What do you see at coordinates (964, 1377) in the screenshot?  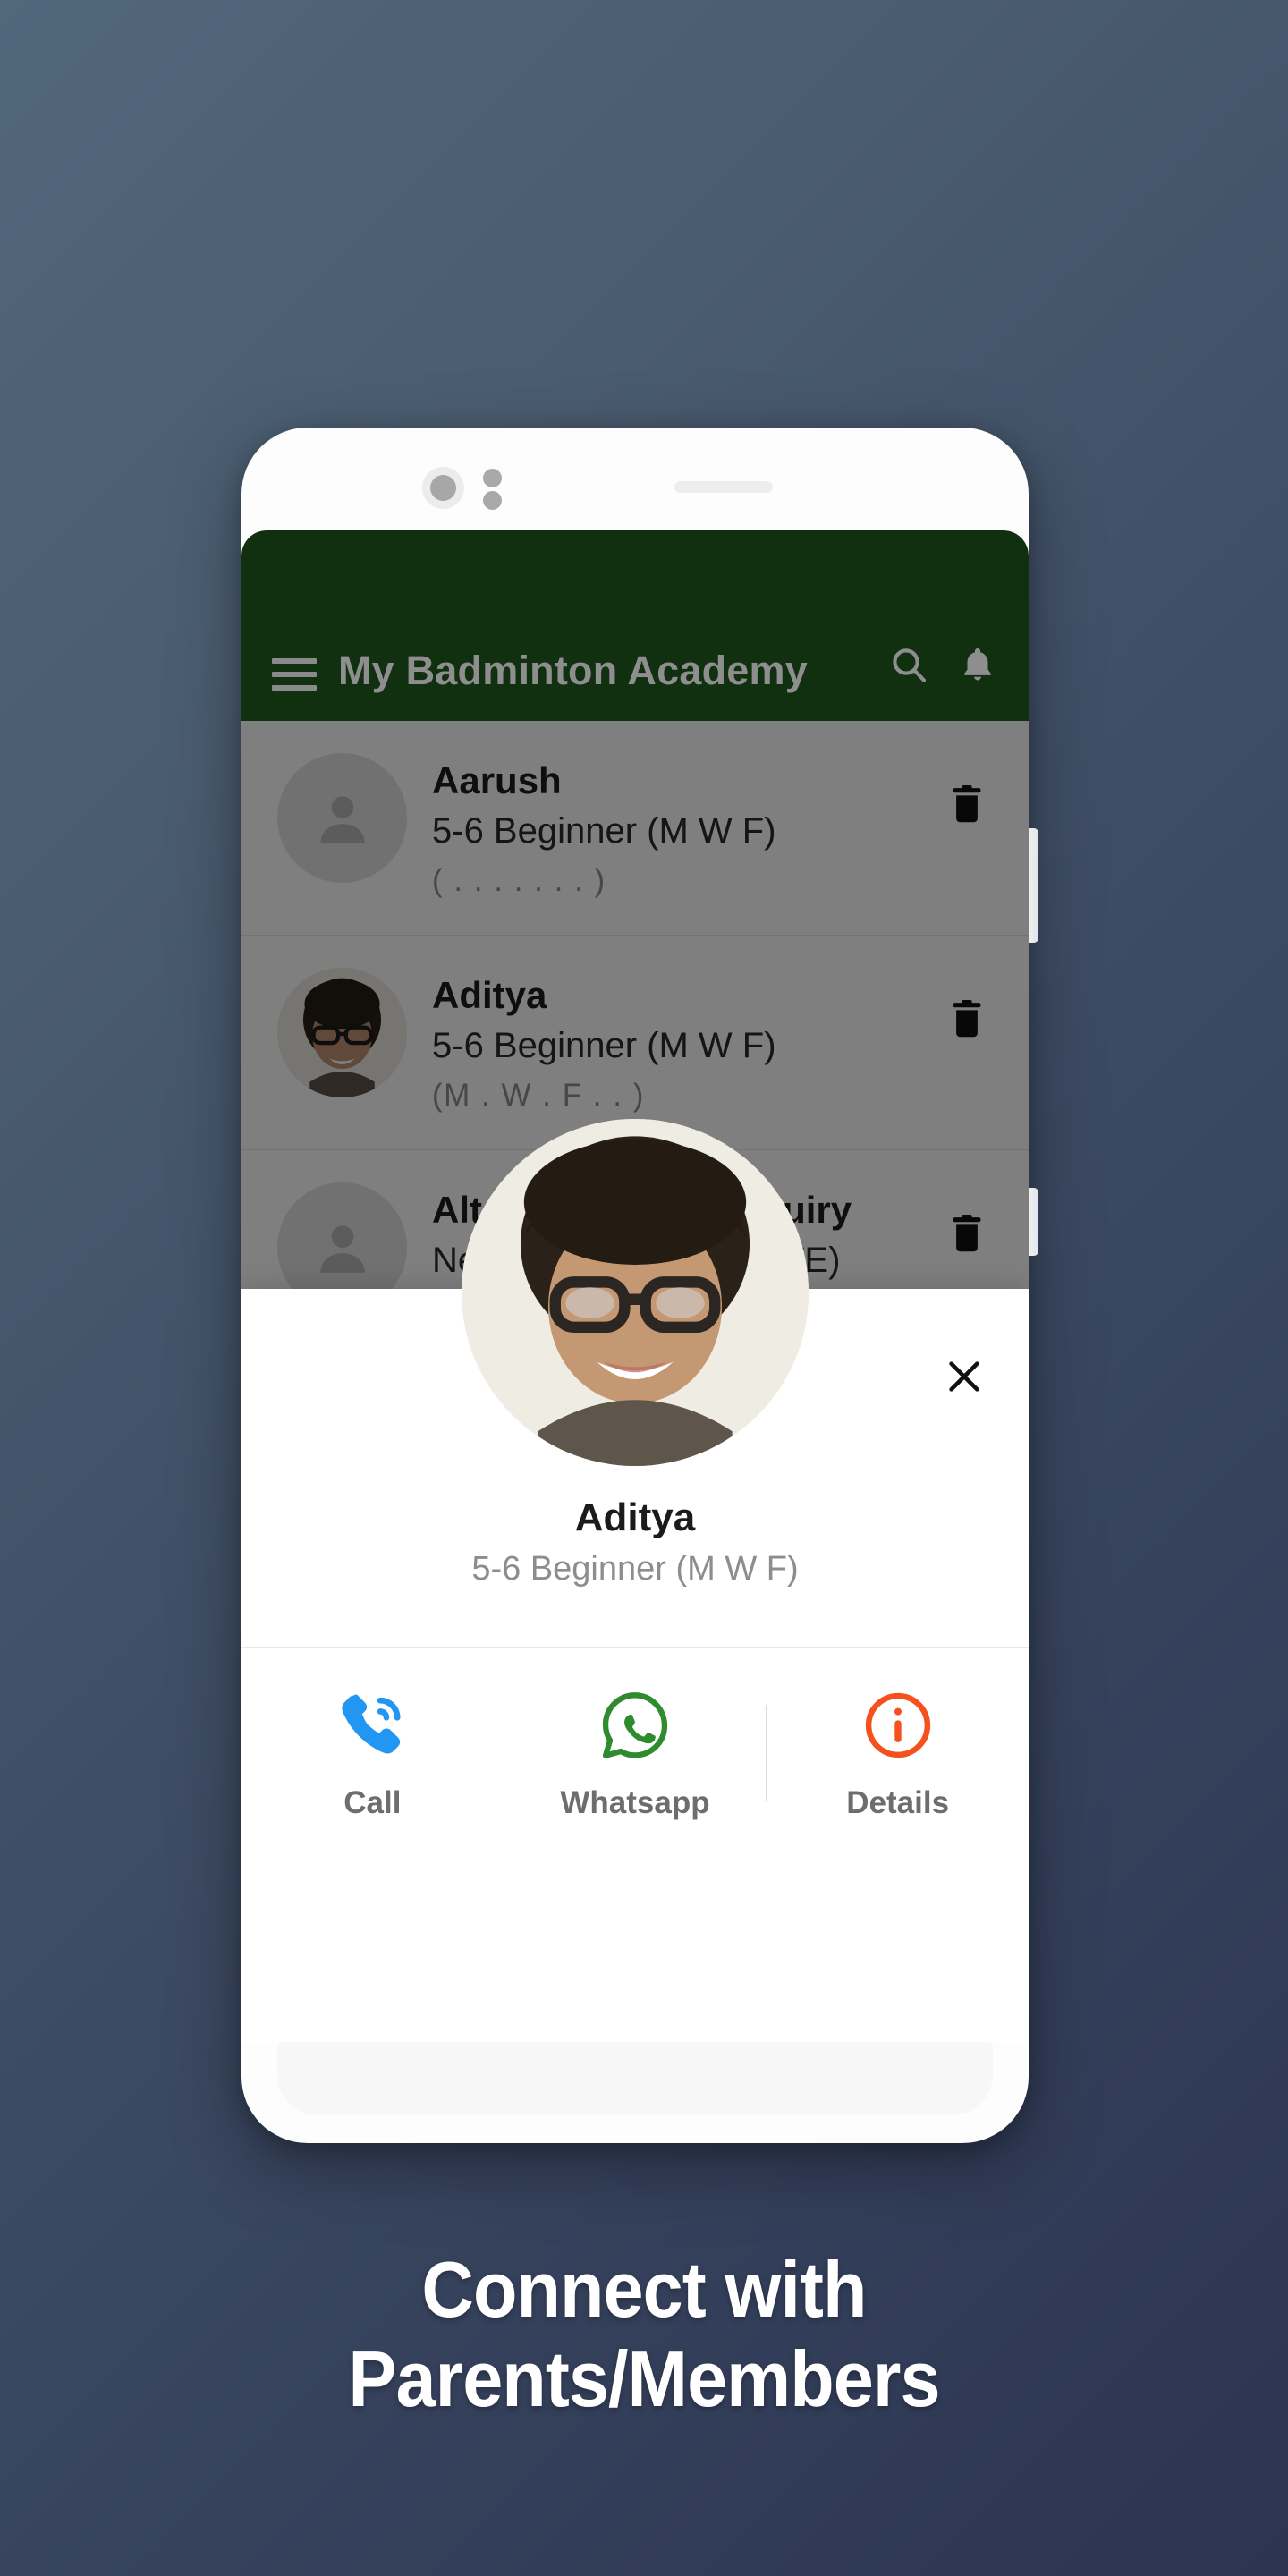 I see `close-icon` at bounding box center [964, 1377].